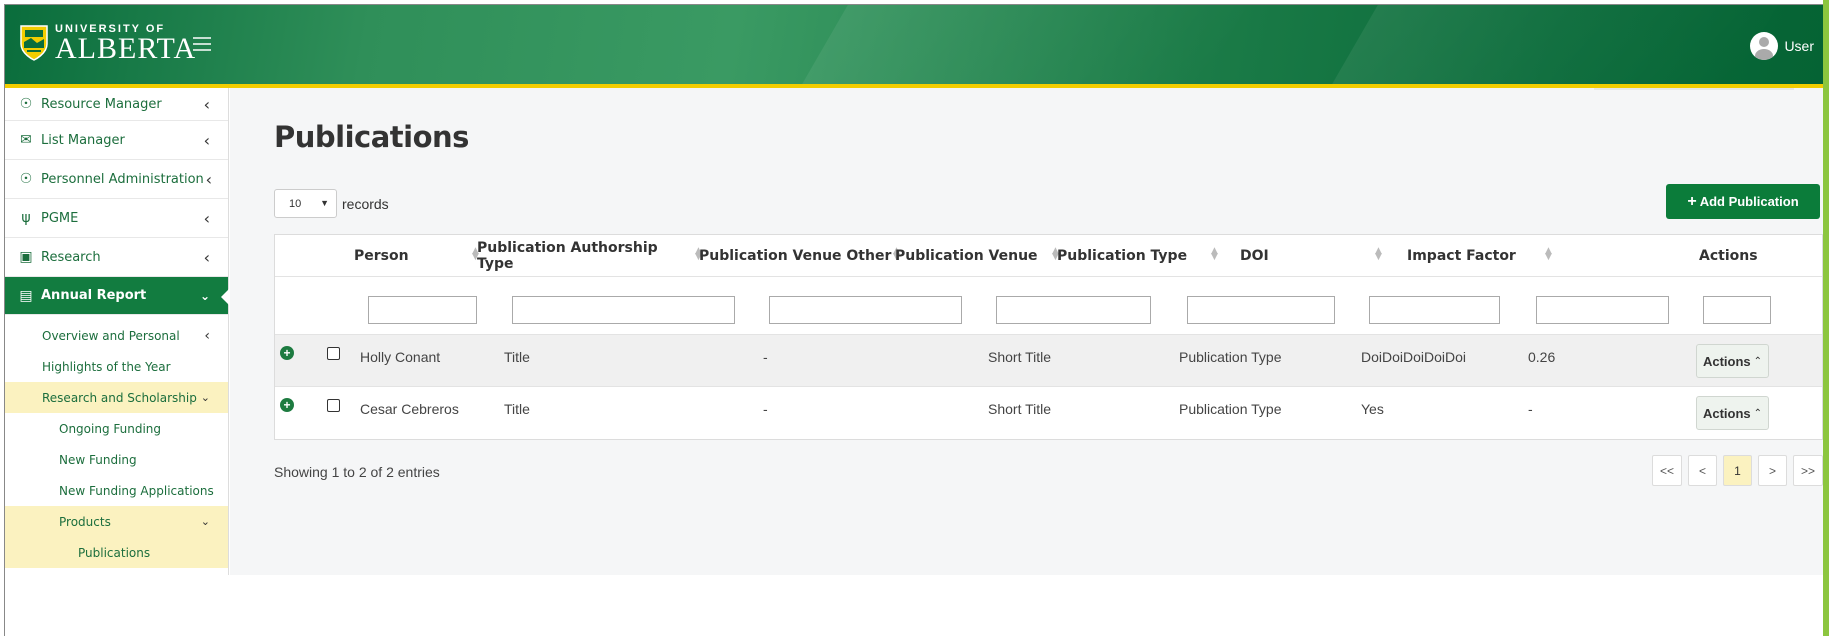 The width and height of the screenshot is (1829, 636). I want to click on cell-doi: Yes, so click(1372, 409).